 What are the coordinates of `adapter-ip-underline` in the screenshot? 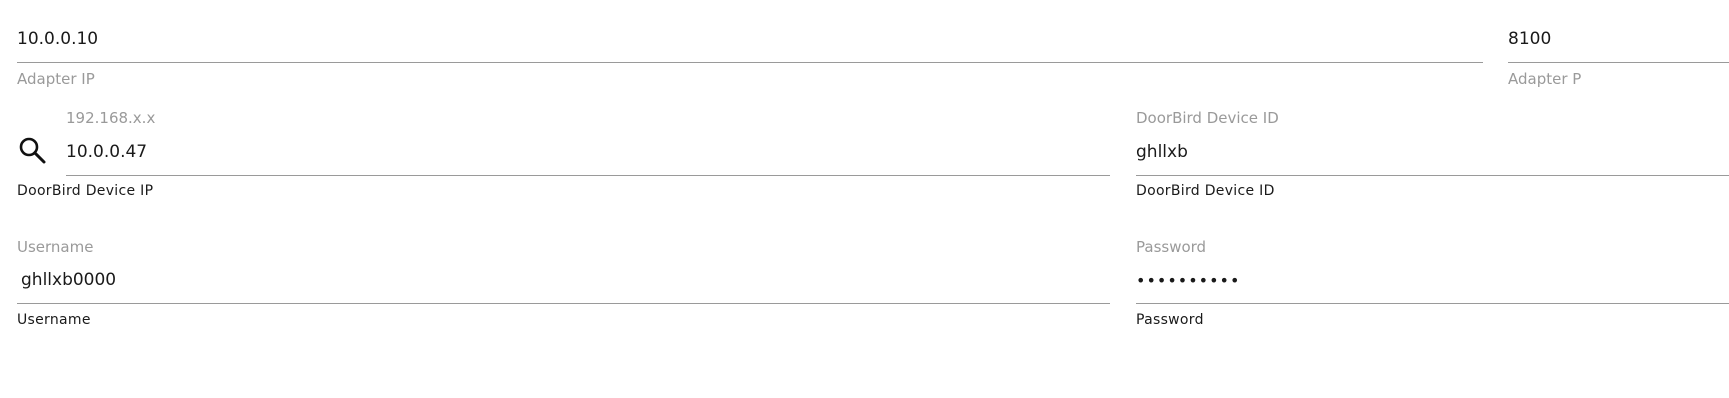 It's located at (750, 62).